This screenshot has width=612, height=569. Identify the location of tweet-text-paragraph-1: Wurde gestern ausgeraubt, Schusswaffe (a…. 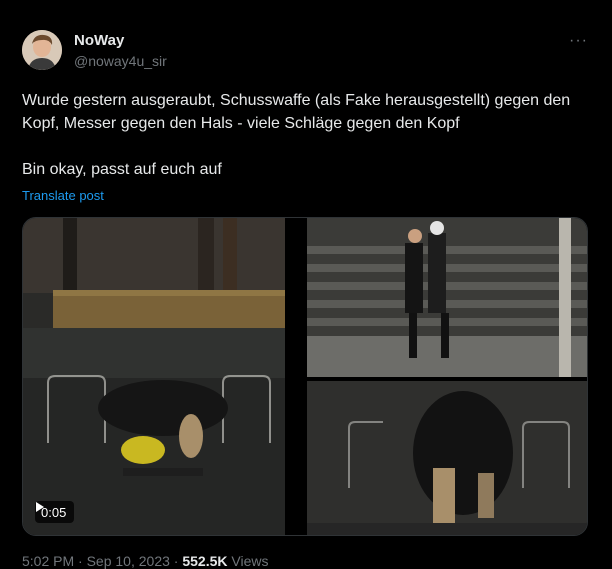
(296, 112).